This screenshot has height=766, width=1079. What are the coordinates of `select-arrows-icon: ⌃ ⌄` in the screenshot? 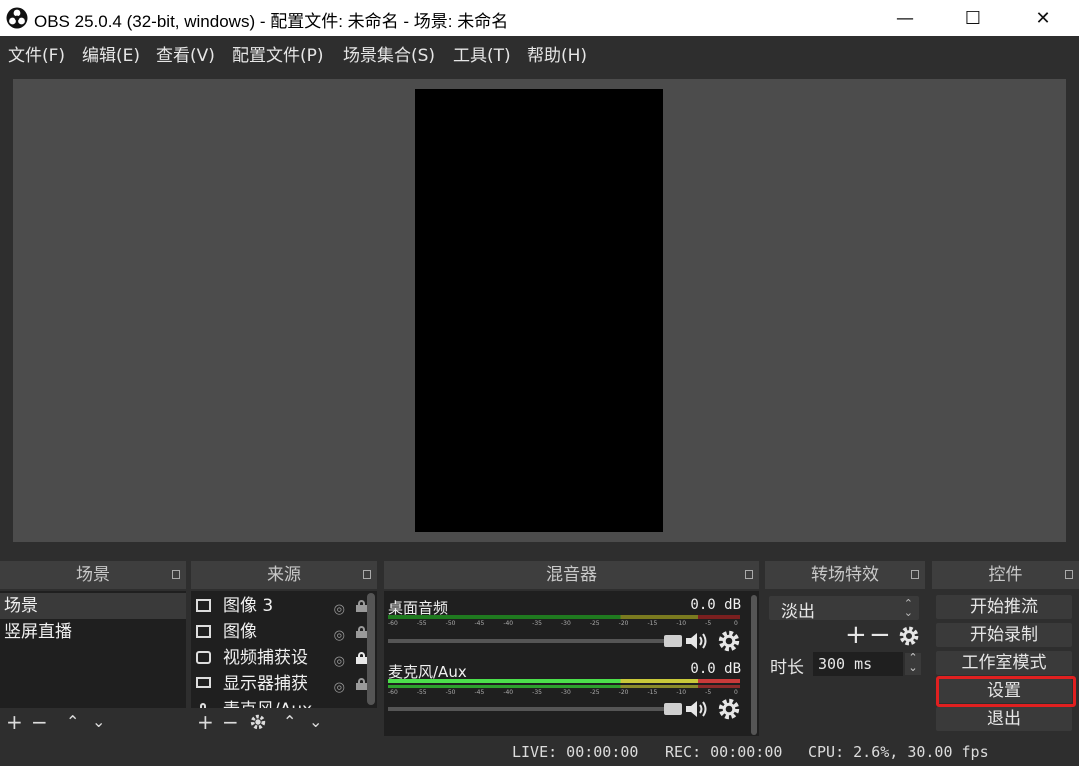 It's located at (908, 608).